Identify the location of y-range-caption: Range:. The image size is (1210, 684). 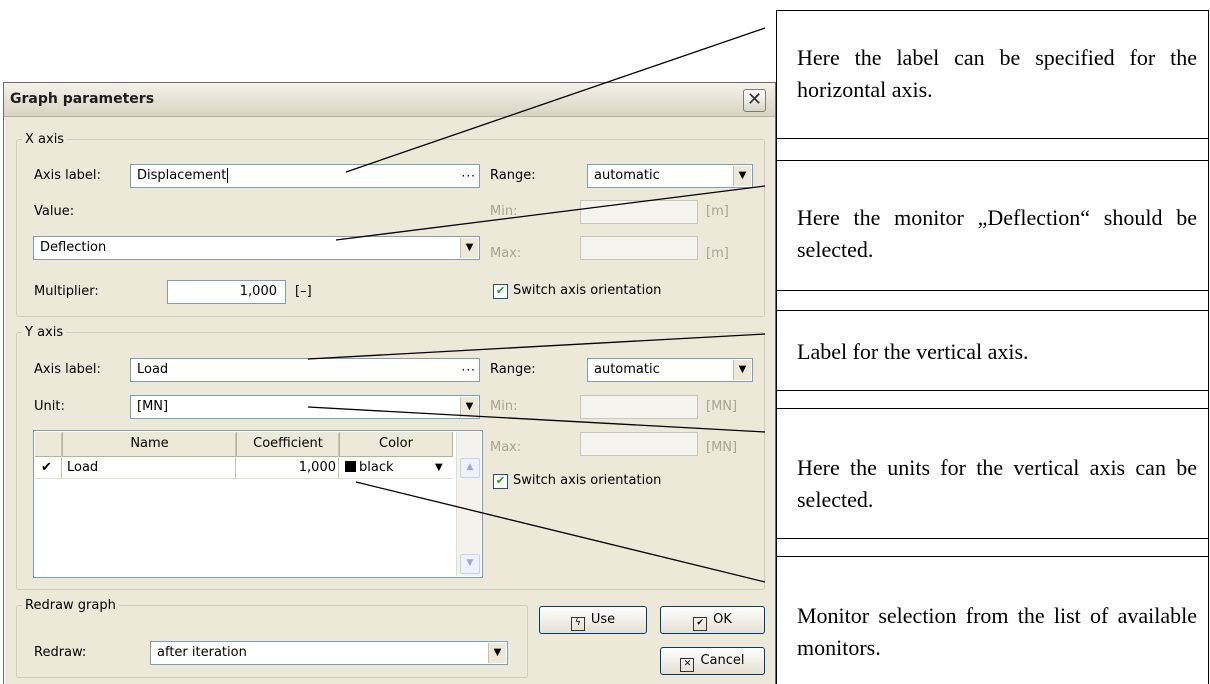
(513, 369).